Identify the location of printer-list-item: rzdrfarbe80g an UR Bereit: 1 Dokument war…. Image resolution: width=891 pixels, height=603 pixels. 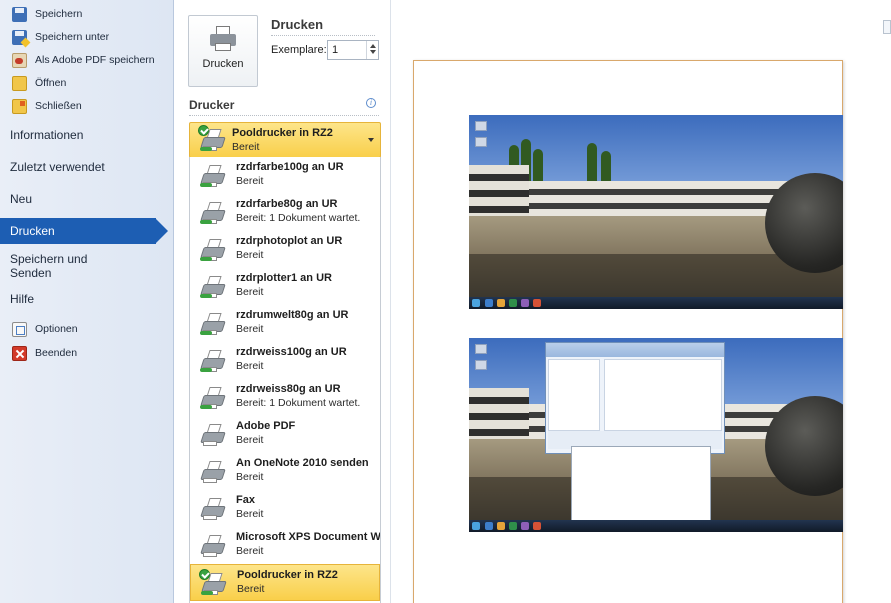
(285, 212).